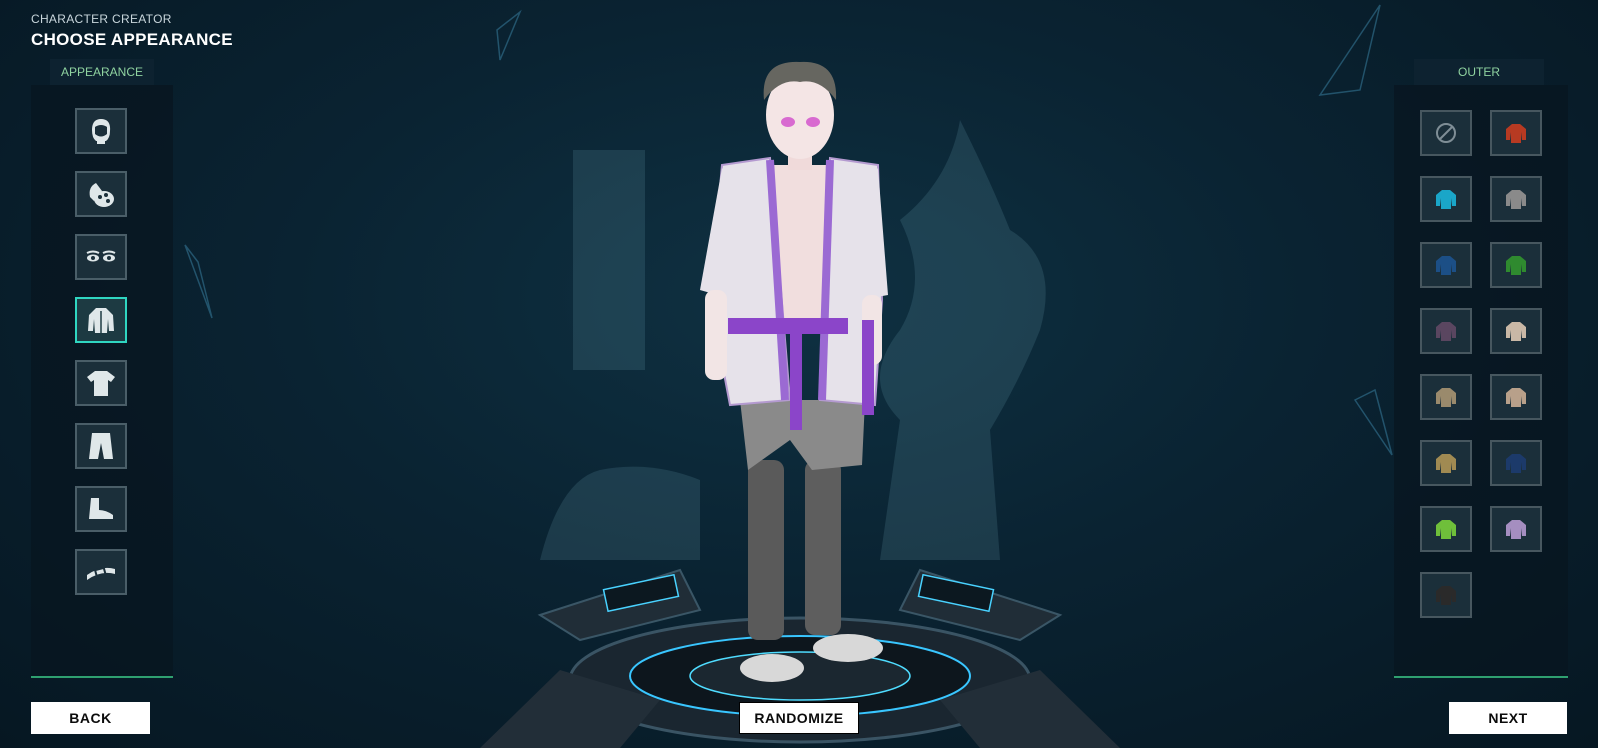 The width and height of the screenshot is (1598, 748). I want to click on category-head-button, so click(101, 131).